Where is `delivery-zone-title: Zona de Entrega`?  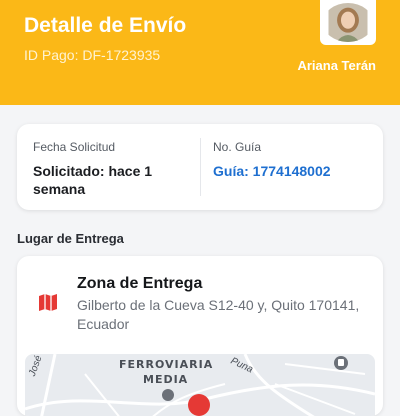 delivery-zone-title: Zona de Entrega is located at coordinates (140, 283).